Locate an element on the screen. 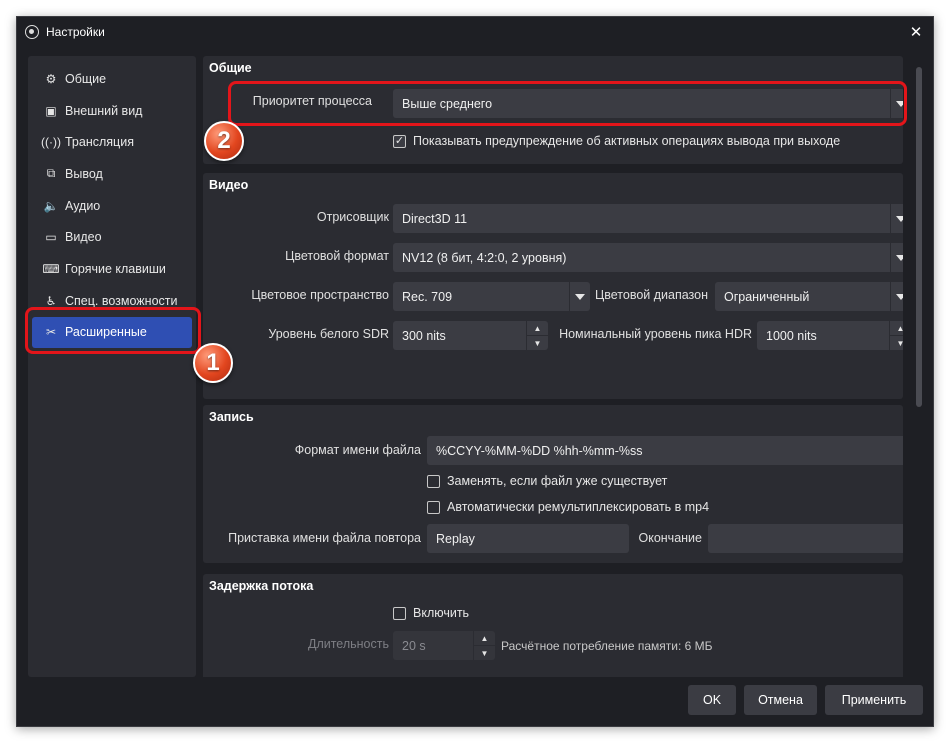 Image resolution: width=950 pixels, height=743 pixels. color-format-label: Цветовой формат is located at coordinates (337, 256).